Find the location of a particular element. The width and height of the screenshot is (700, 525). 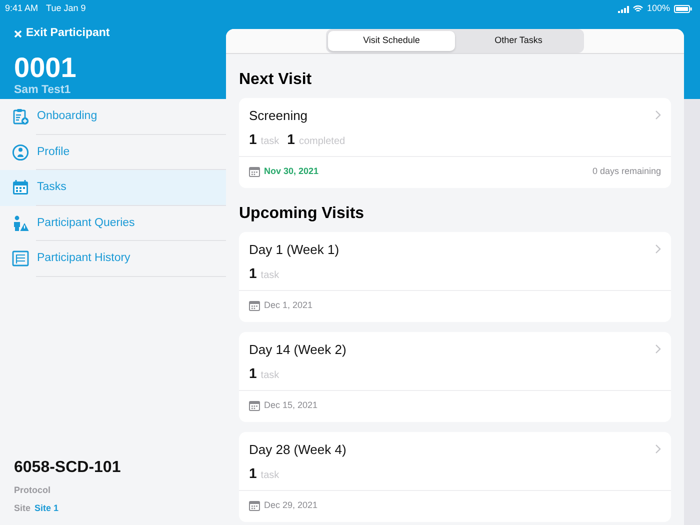

visit-title: Day 1 (Week 1) is located at coordinates (294, 249).